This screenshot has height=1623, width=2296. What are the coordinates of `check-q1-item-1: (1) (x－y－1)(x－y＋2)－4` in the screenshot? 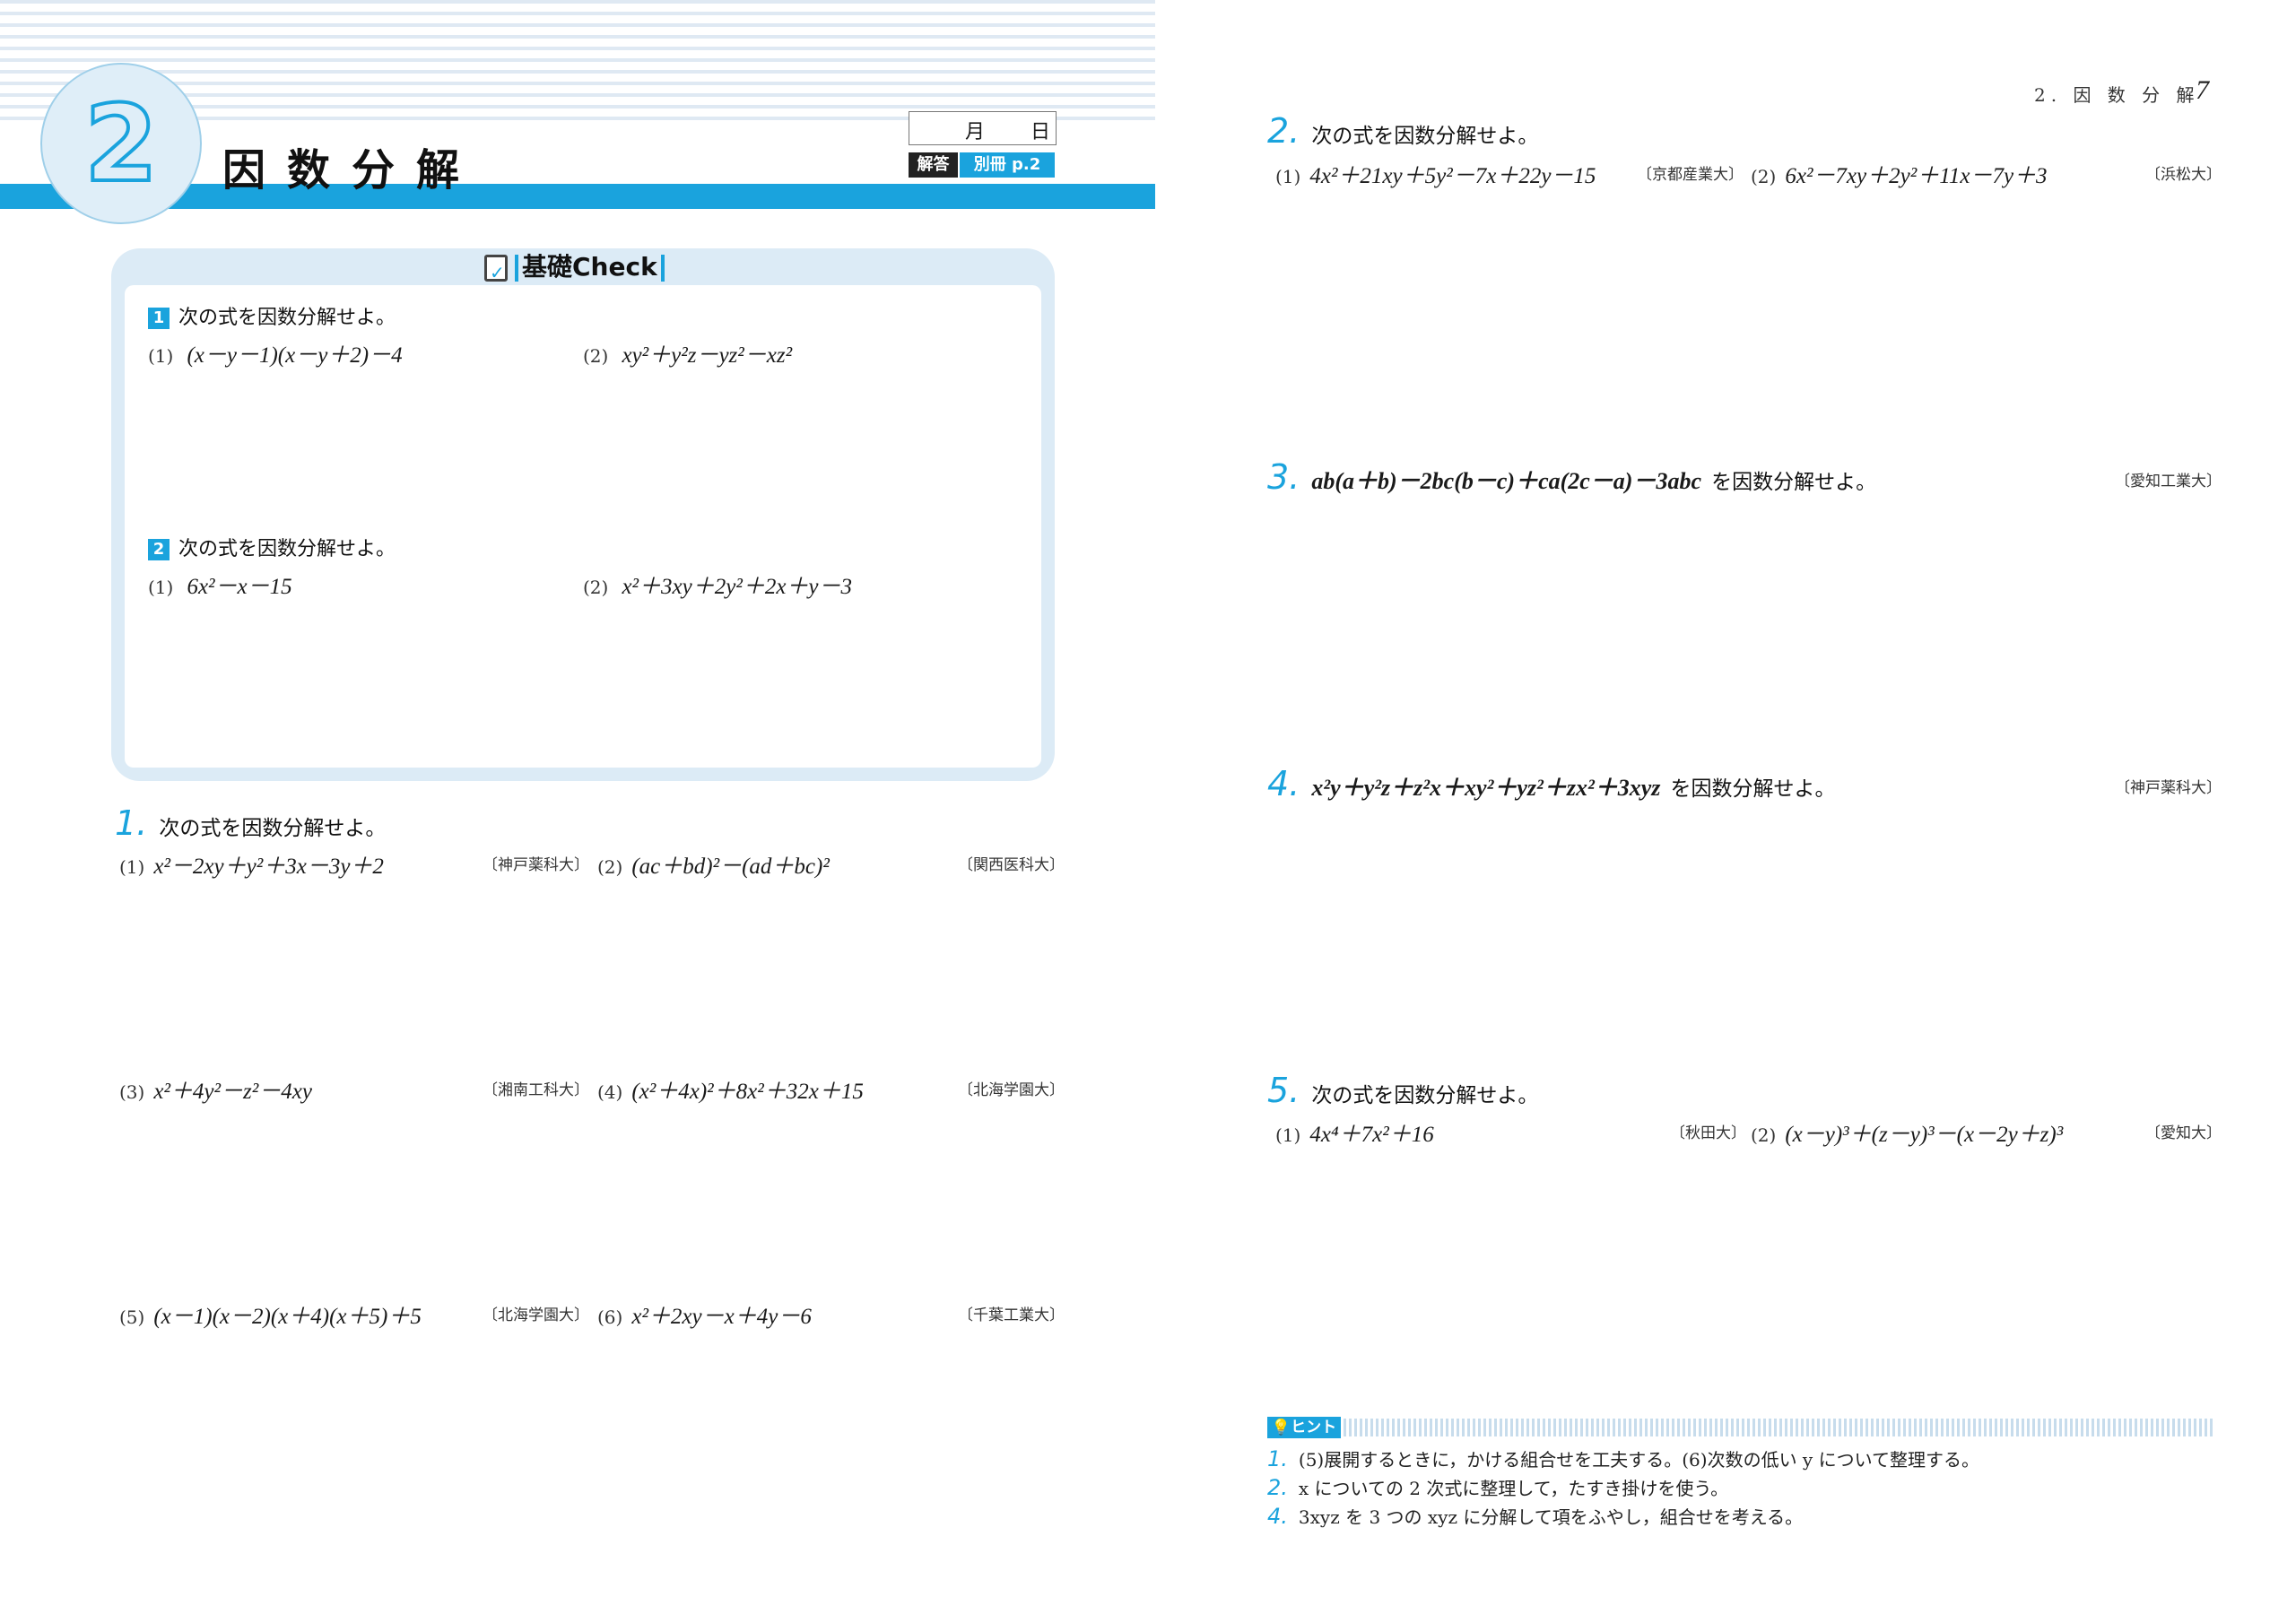 It's located at (275, 355).